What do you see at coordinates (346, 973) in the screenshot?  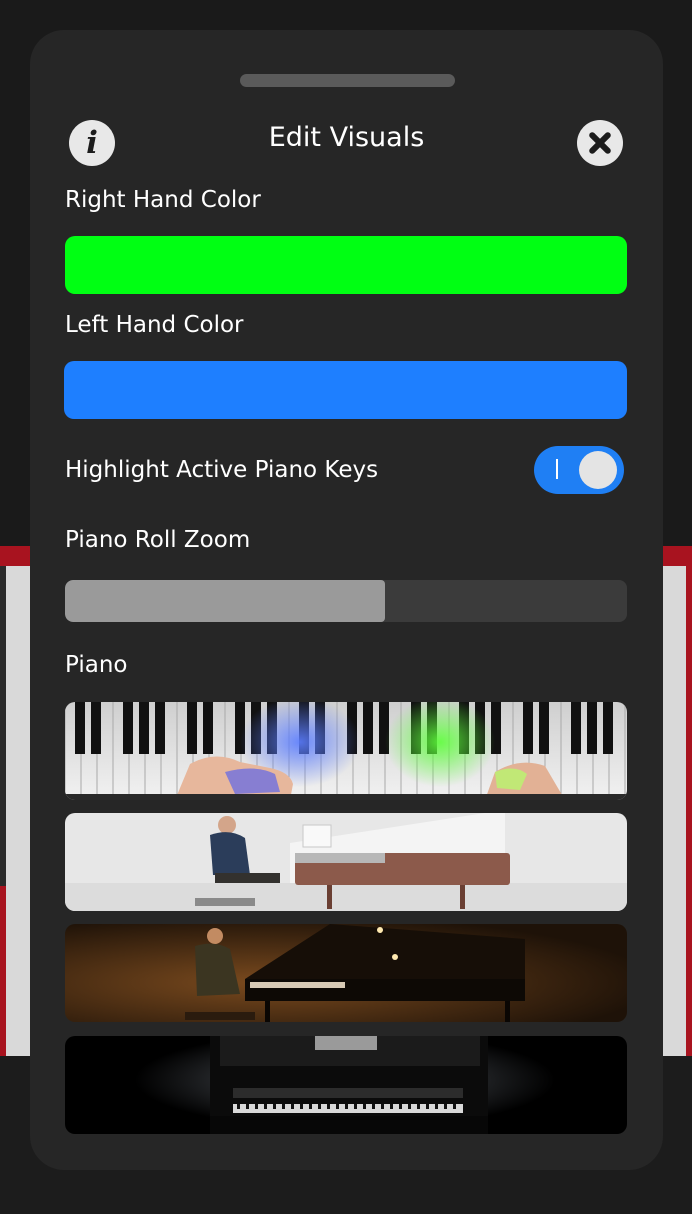 I see `concert-hall-grand-thumbnail` at bounding box center [346, 973].